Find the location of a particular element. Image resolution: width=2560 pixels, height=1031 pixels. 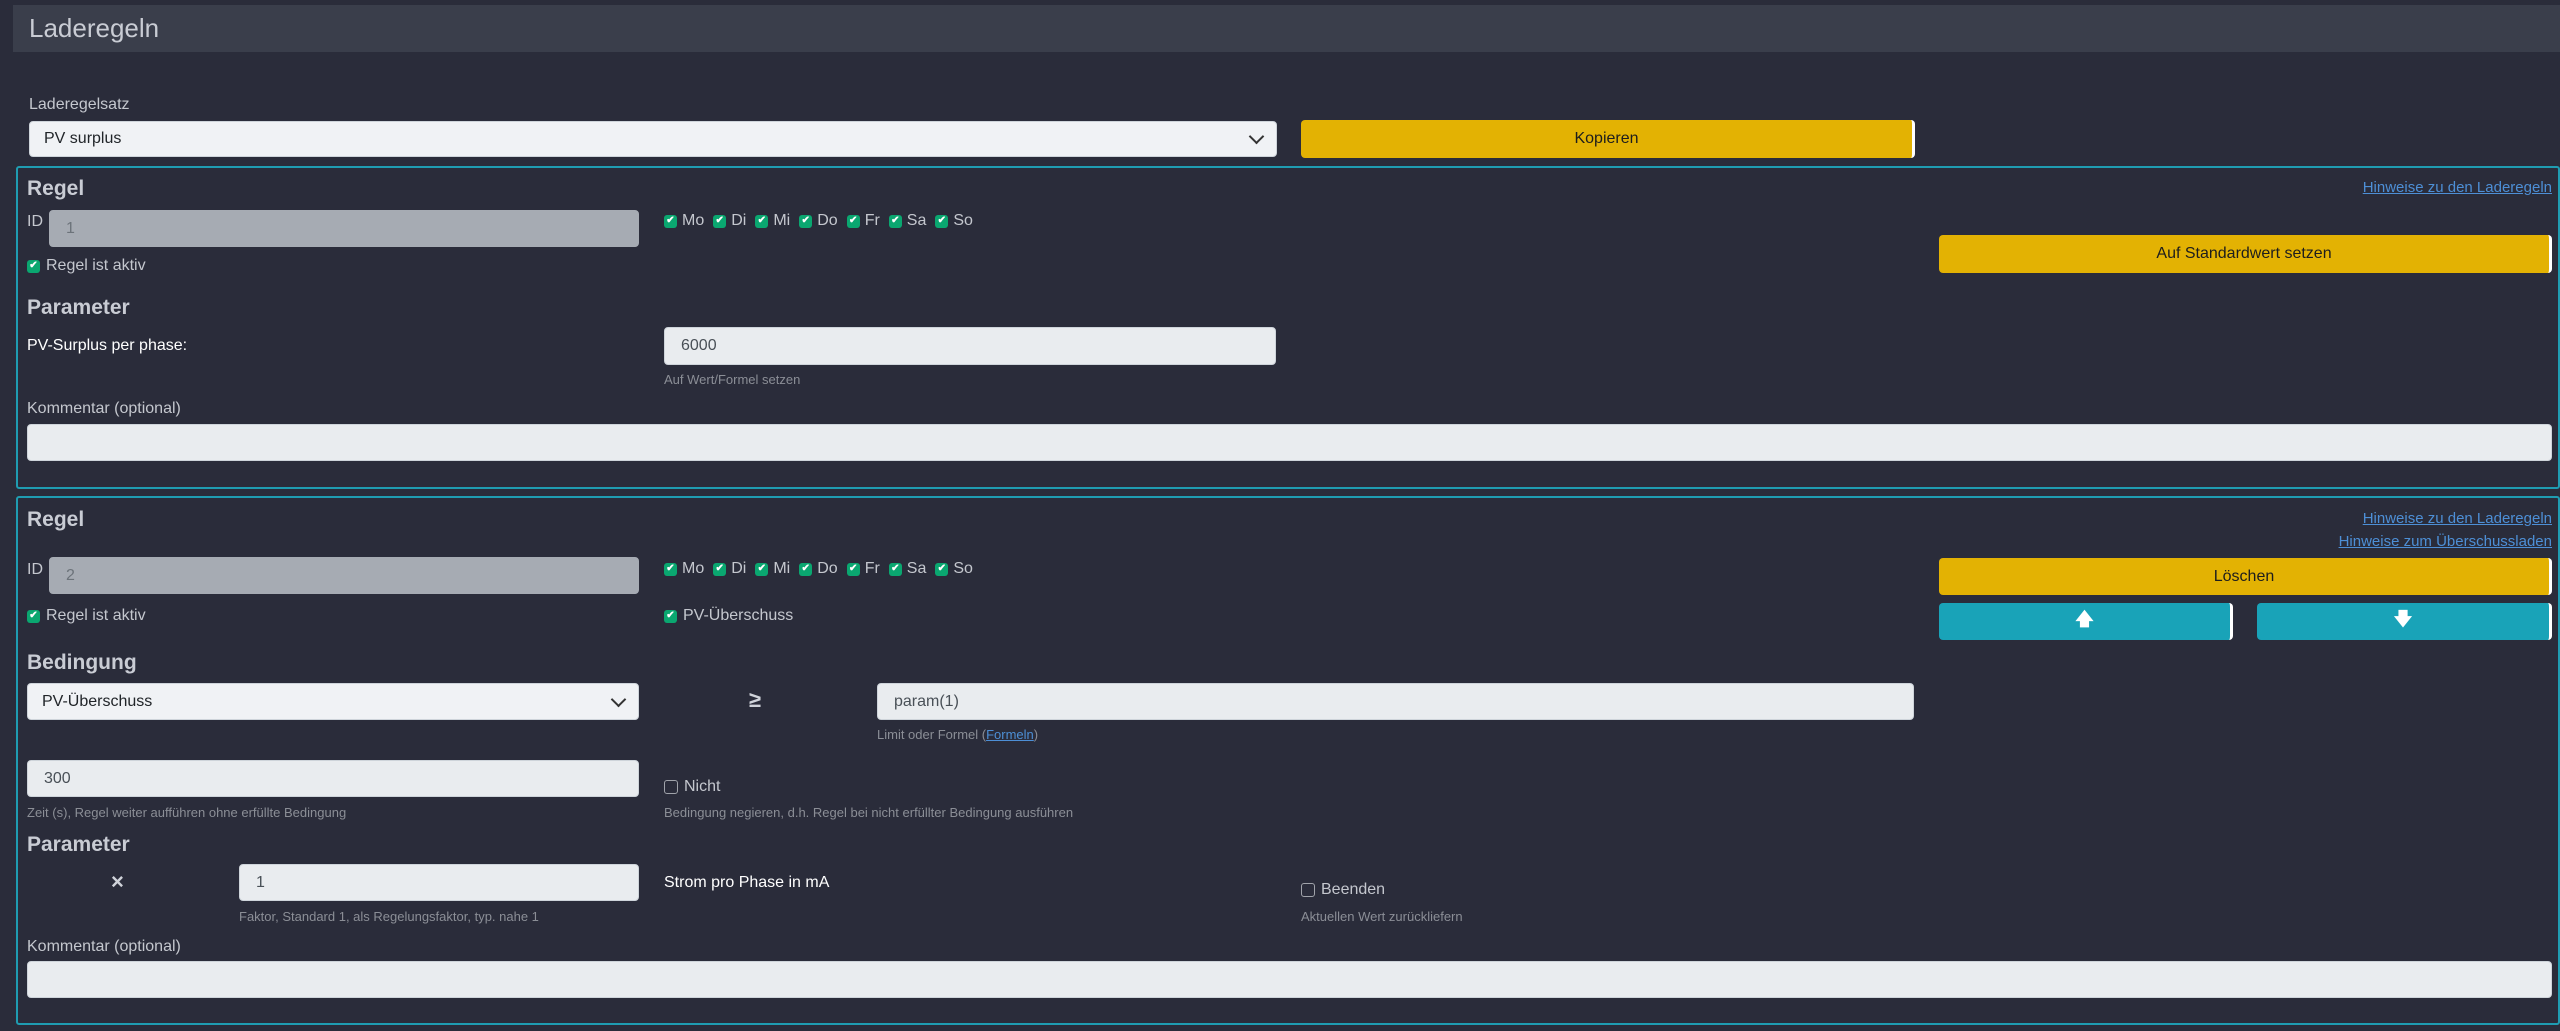

multiply-icon: × is located at coordinates (117, 881).